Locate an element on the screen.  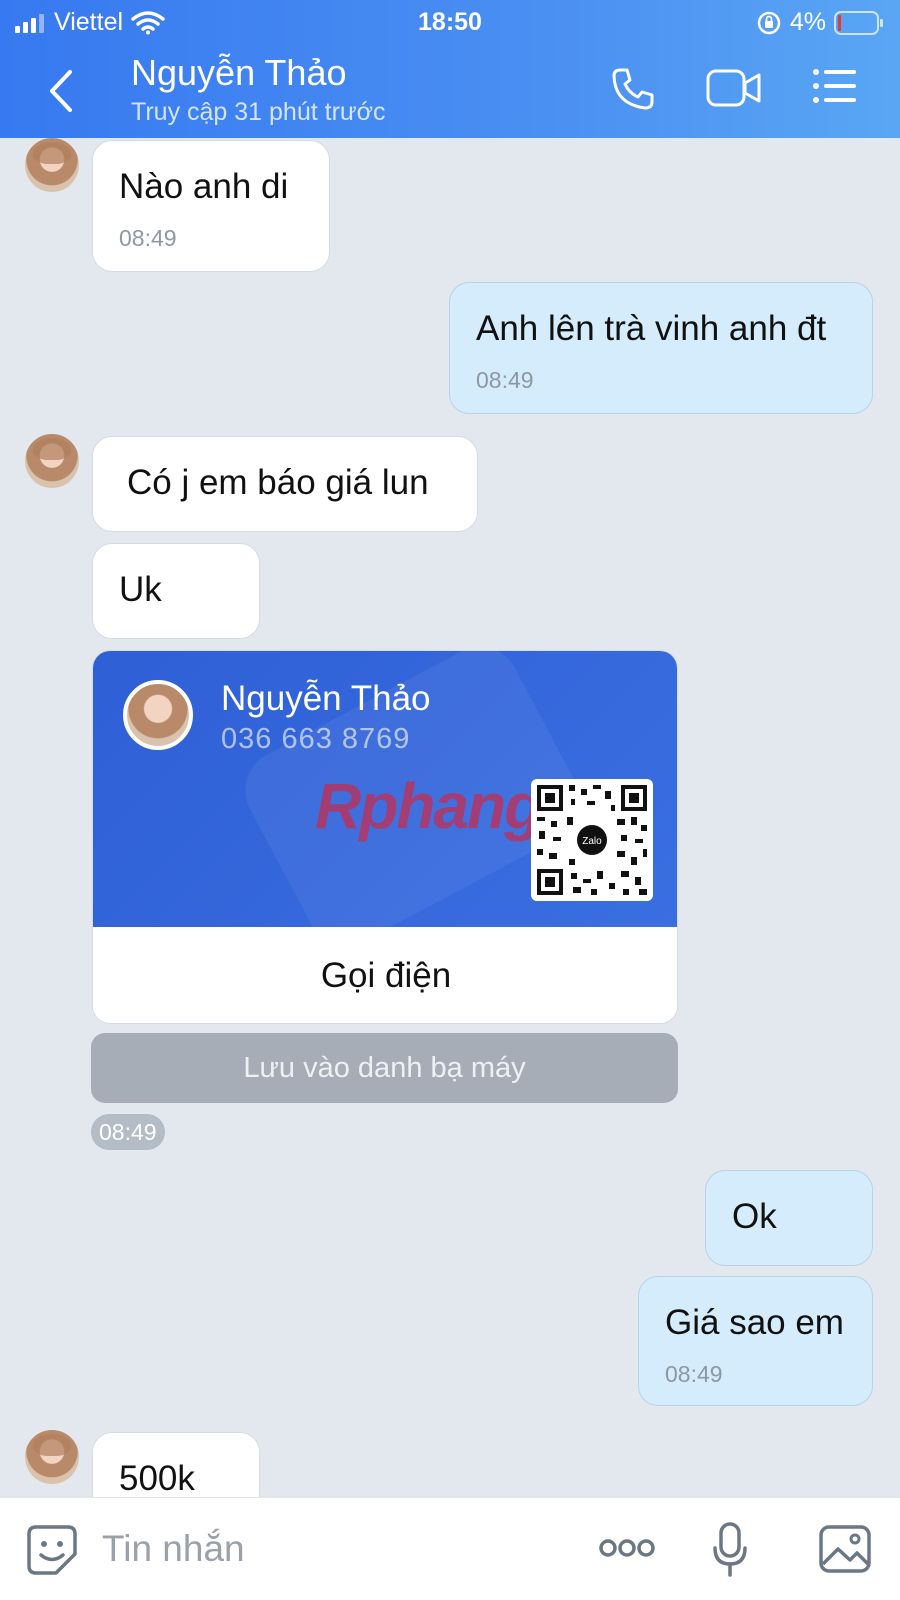
qr-code-icon: Zalo is located at coordinates (592, 840).